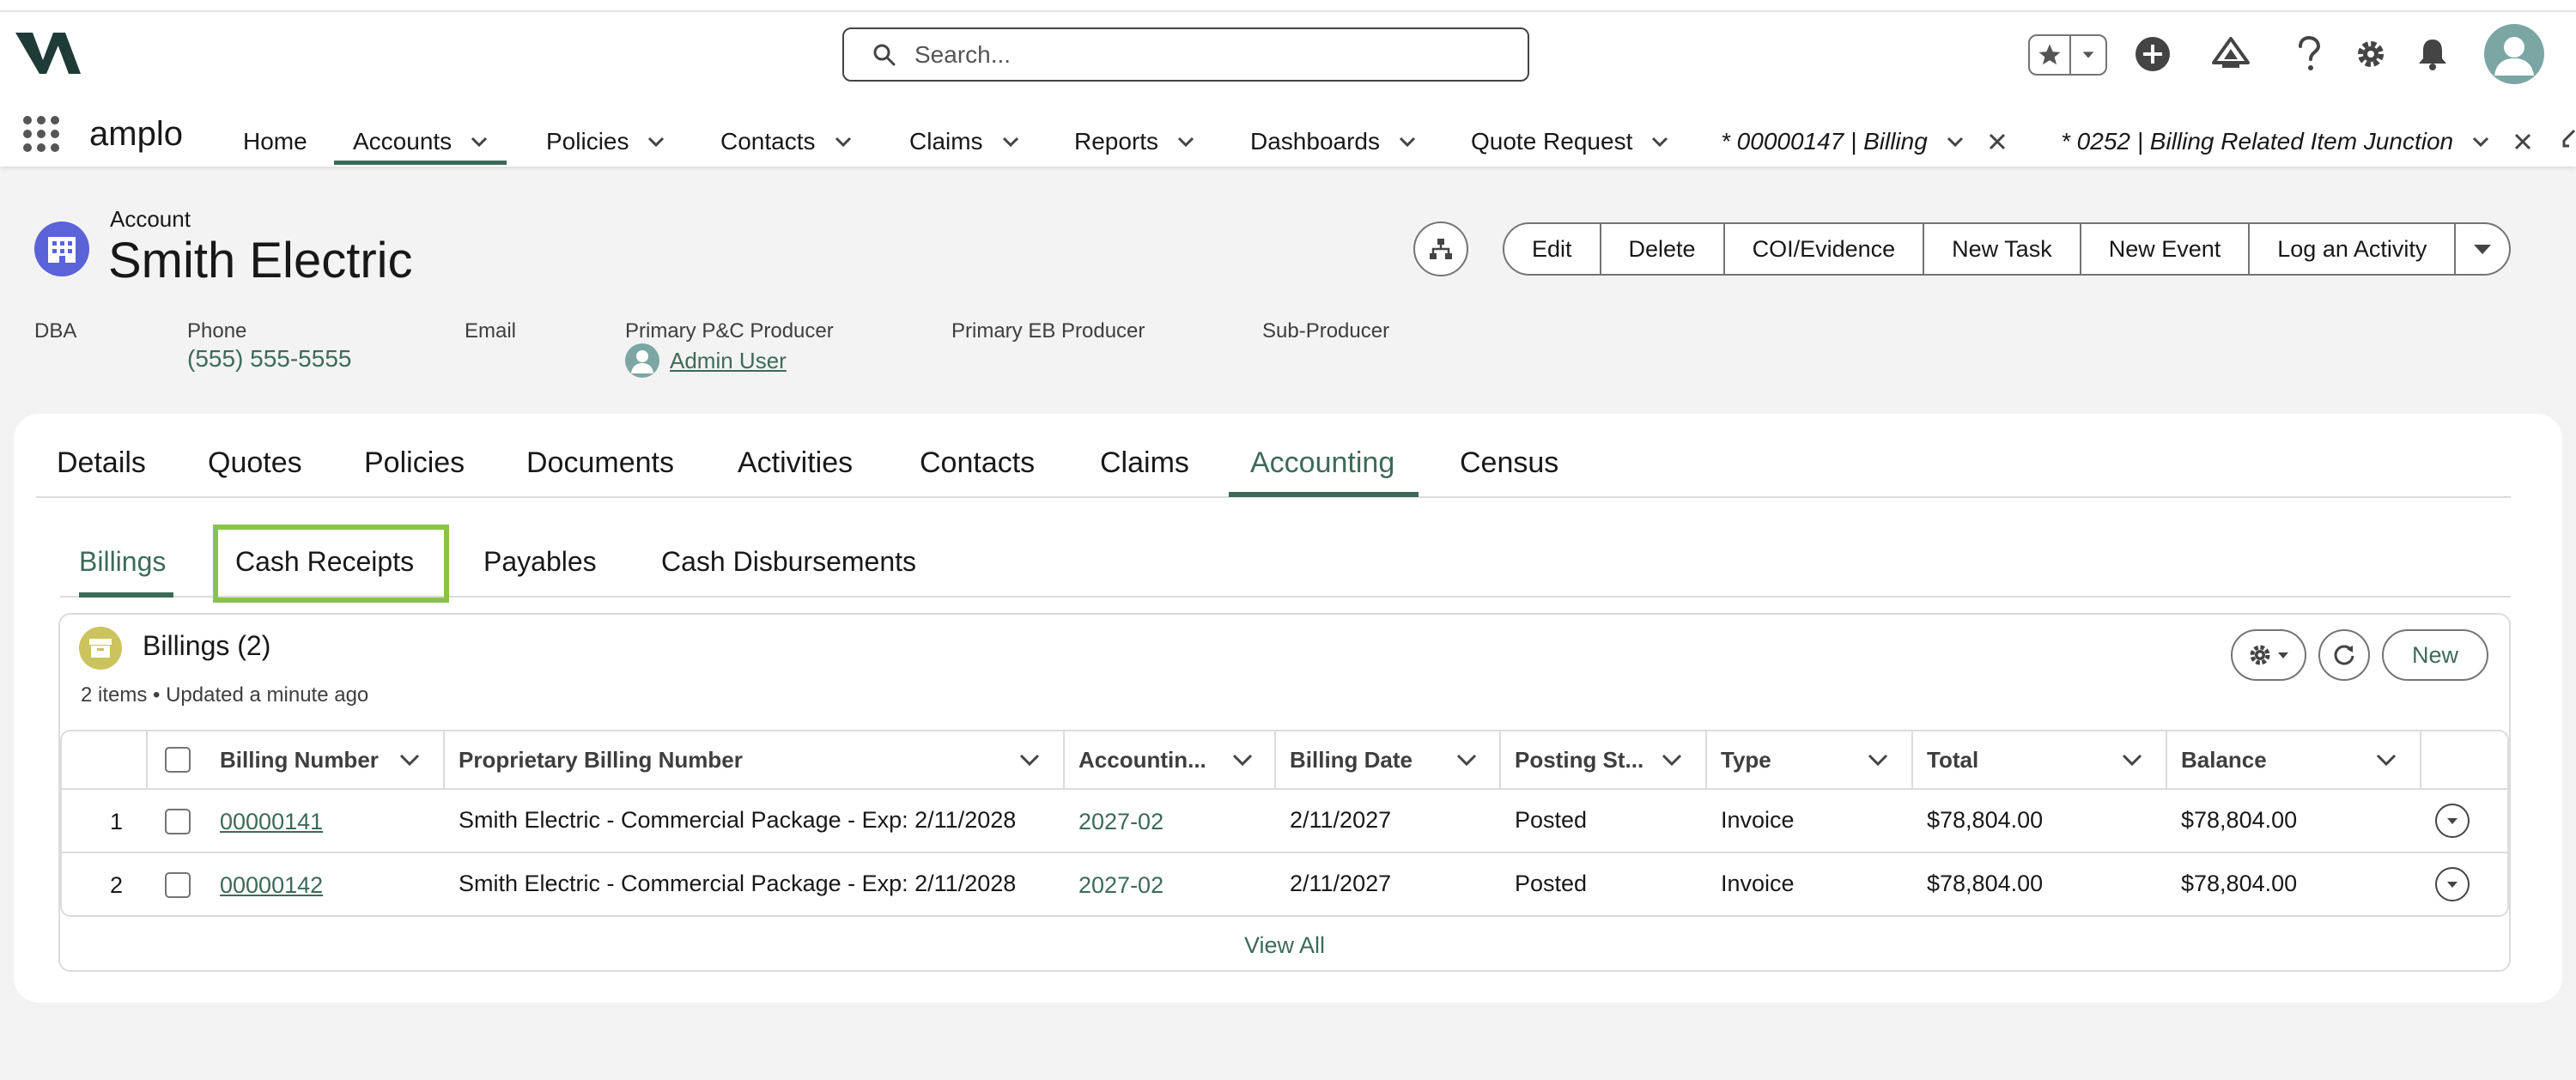 The width and height of the screenshot is (2576, 1080). I want to click on tab-activities: Activities, so click(795, 463).